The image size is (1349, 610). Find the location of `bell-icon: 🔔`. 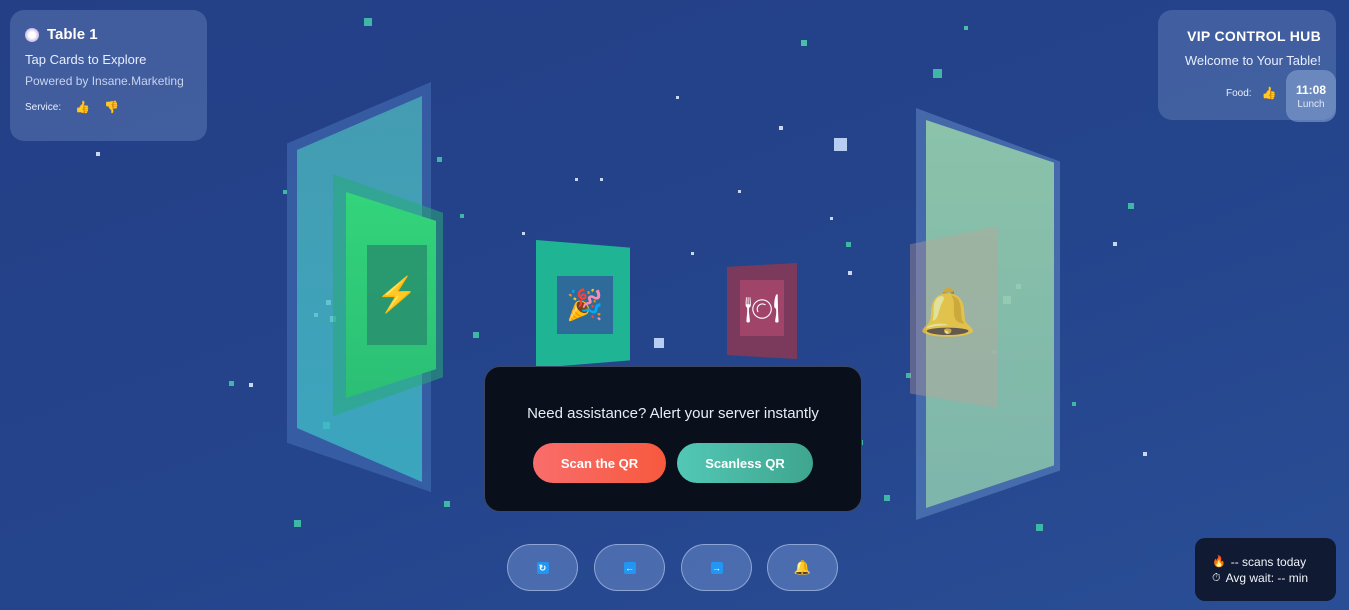

bell-icon: 🔔 is located at coordinates (802, 567).